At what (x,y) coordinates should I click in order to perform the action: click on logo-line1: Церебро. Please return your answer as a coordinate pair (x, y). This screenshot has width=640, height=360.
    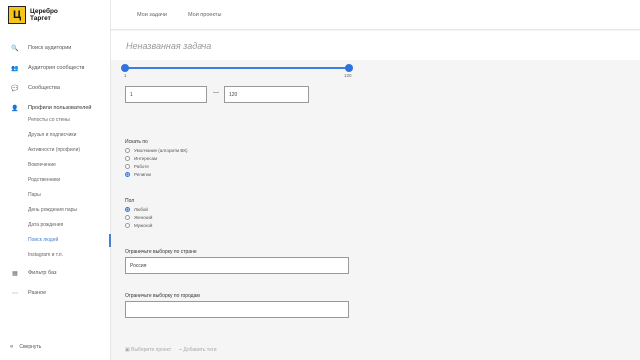
    Looking at the image, I should click on (44, 11).